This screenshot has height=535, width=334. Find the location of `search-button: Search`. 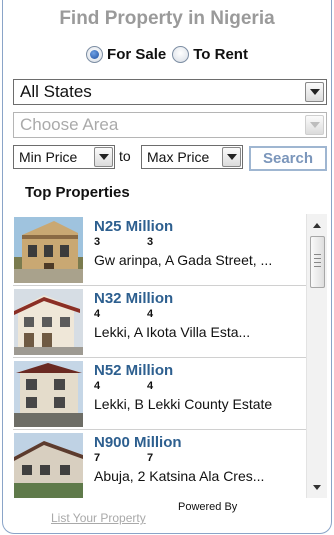

search-button: Search is located at coordinates (288, 158).